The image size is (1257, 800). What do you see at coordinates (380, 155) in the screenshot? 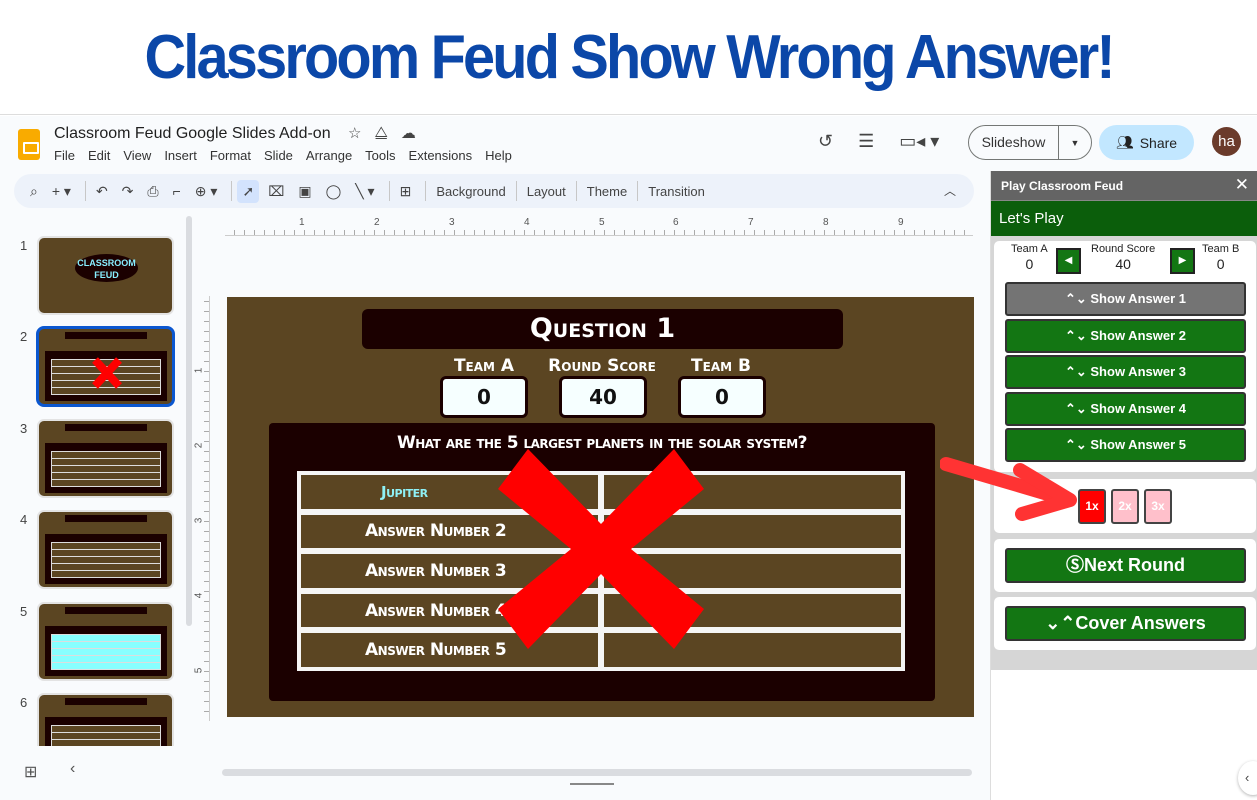
I see `menu-tools: Tools` at bounding box center [380, 155].